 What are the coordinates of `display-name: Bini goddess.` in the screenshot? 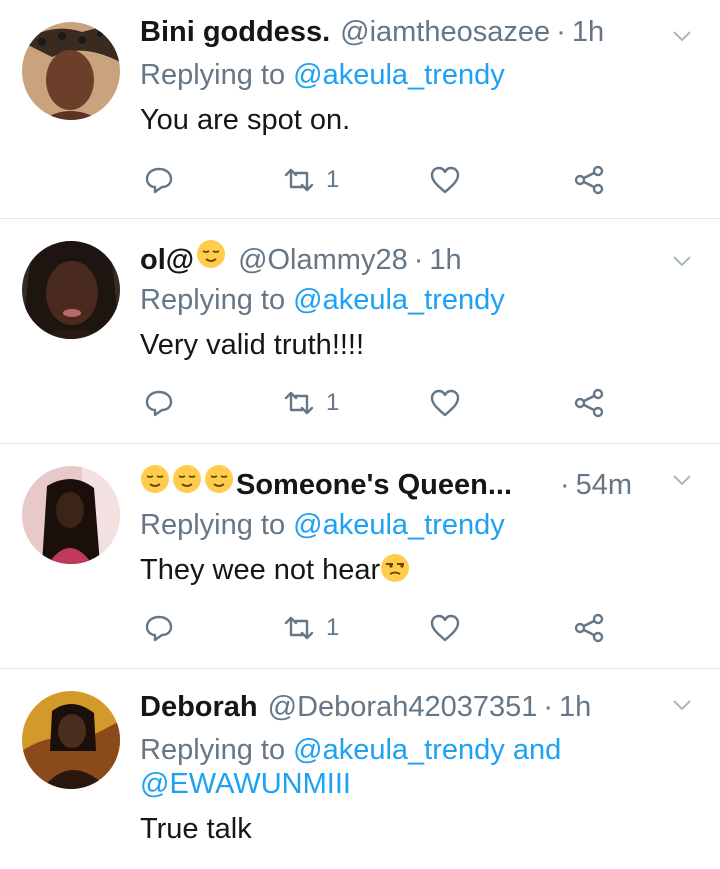 It's located at (235, 32).